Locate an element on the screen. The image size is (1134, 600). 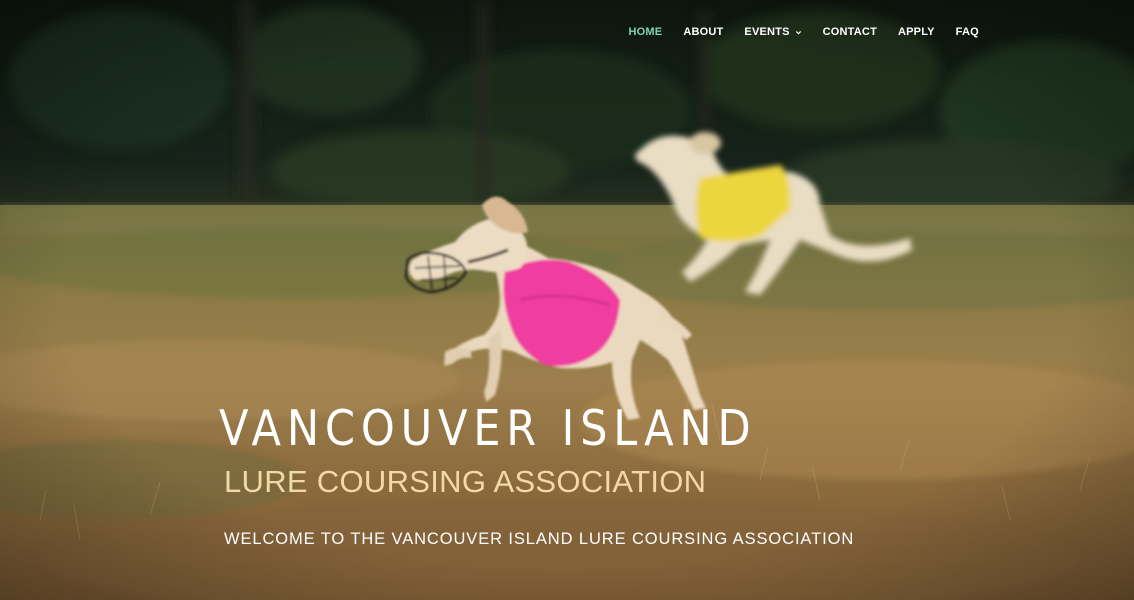
nav-item-contact: CONTACT is located at coordinates (849, 32).